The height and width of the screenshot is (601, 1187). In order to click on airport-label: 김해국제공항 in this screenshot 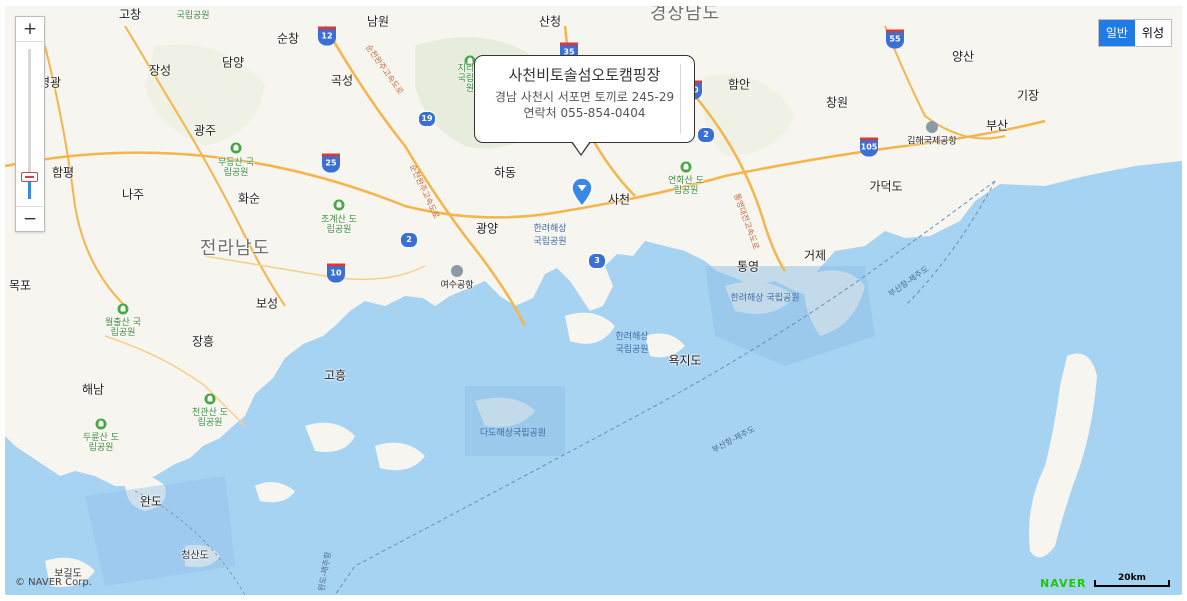, I will do `click(932, 141)`.